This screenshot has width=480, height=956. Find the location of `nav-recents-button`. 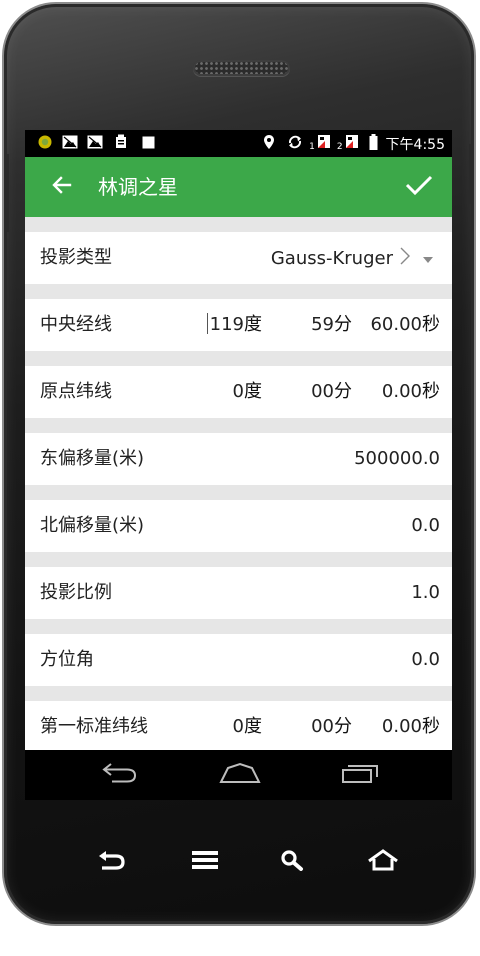

nav-recents-button is located at coordinates (360, 775).